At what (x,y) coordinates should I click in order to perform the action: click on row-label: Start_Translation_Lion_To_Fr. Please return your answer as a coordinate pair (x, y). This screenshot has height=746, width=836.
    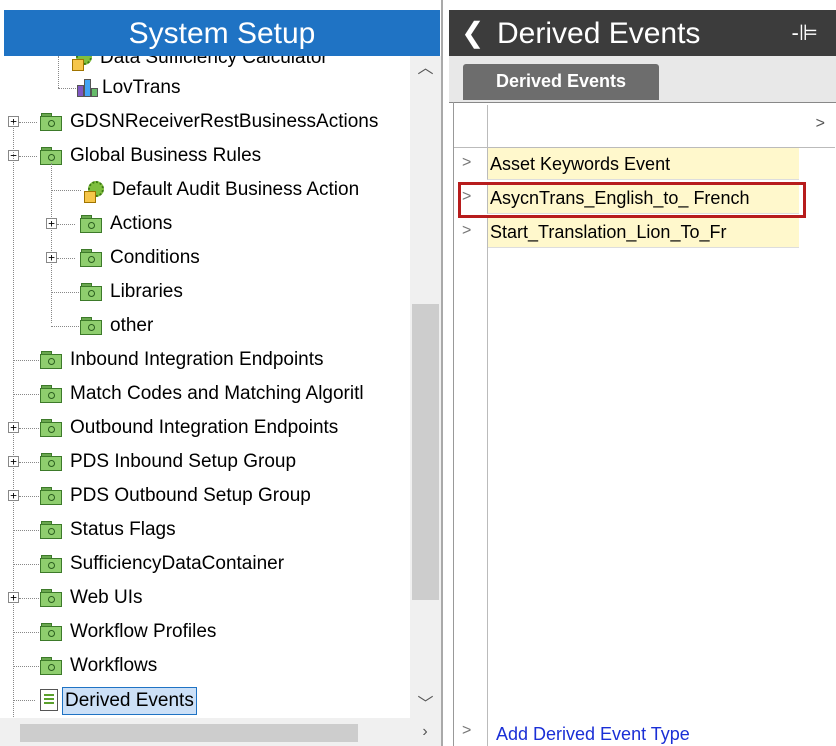
    Looking at the image, I should click on (643, 232).